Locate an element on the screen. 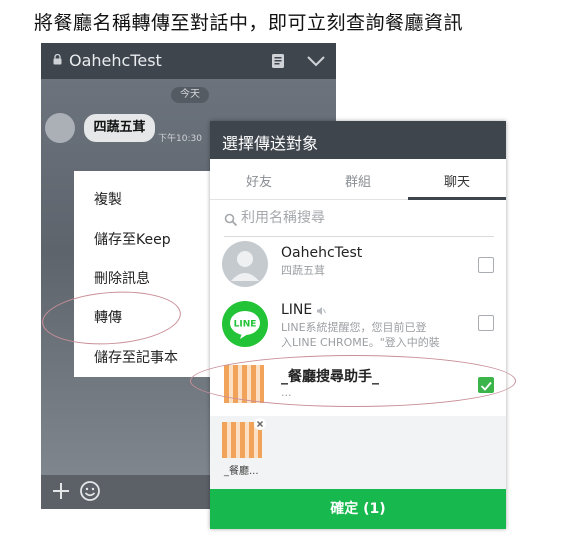 This screenshot has height=553, width=569. context-menu: 複製 儲存至Keep 刪除訊息 轉傳 儲存至記事本 is located at coordinates (144, 274).